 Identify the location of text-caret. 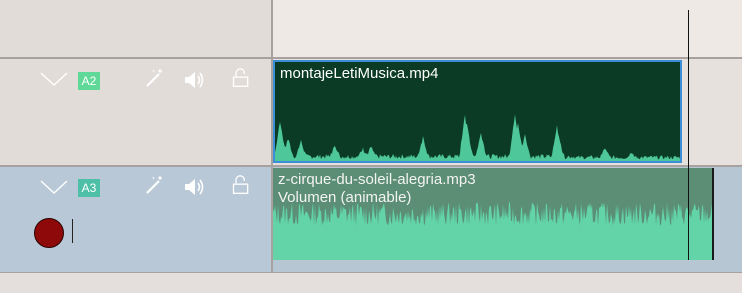
(72, 231).